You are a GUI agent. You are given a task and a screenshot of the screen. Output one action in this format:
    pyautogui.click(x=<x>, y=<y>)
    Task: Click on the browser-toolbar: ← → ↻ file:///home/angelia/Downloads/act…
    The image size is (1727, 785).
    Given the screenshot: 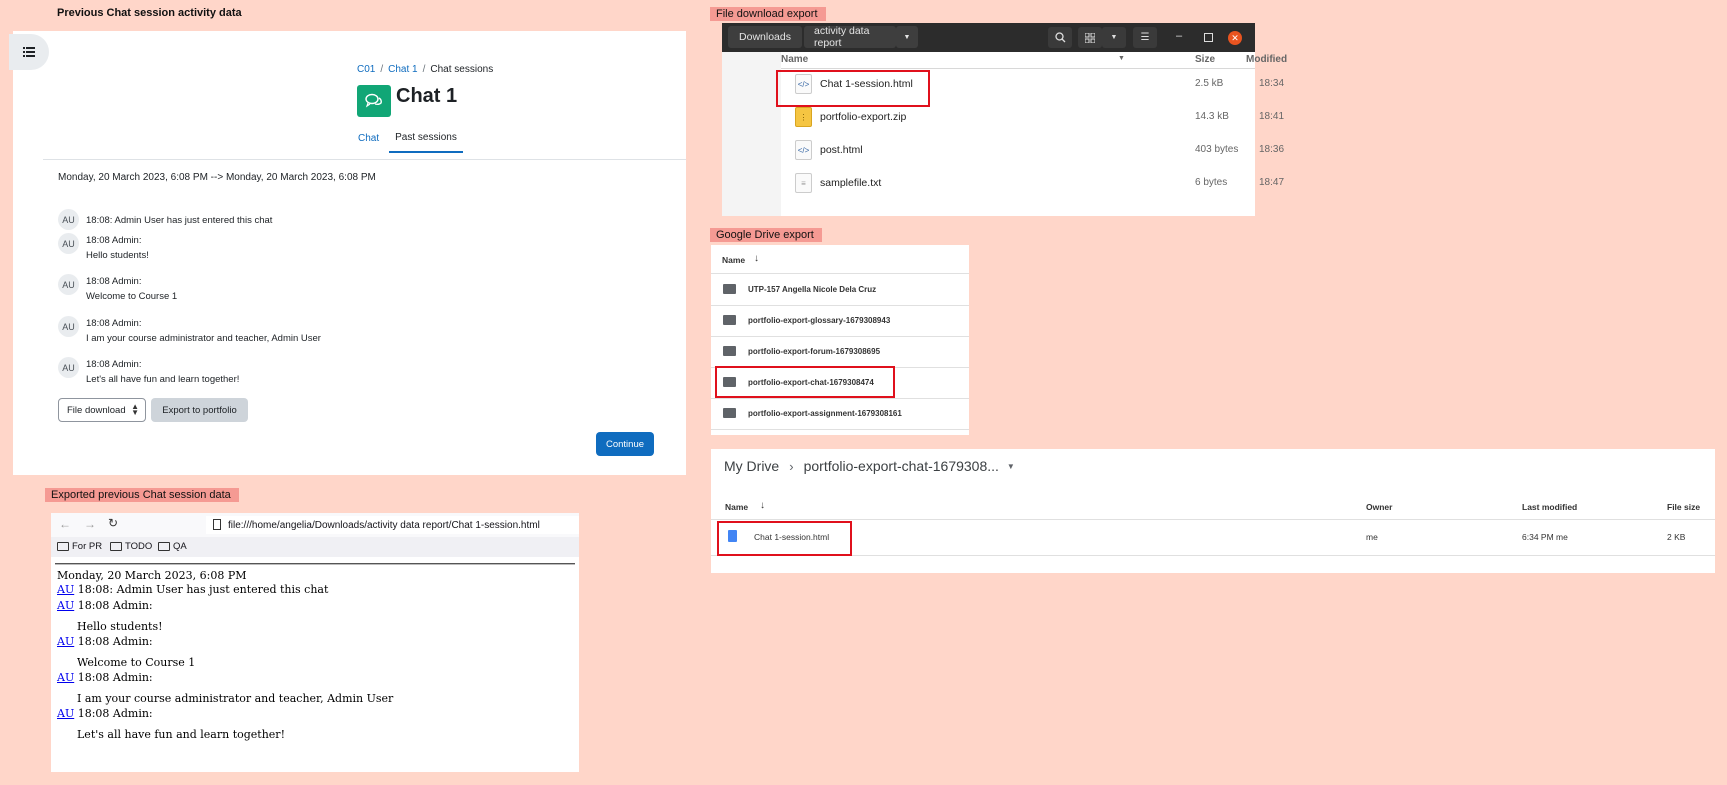 What is the action you would take?
    pyautogui.click(x=315, y=525)
    